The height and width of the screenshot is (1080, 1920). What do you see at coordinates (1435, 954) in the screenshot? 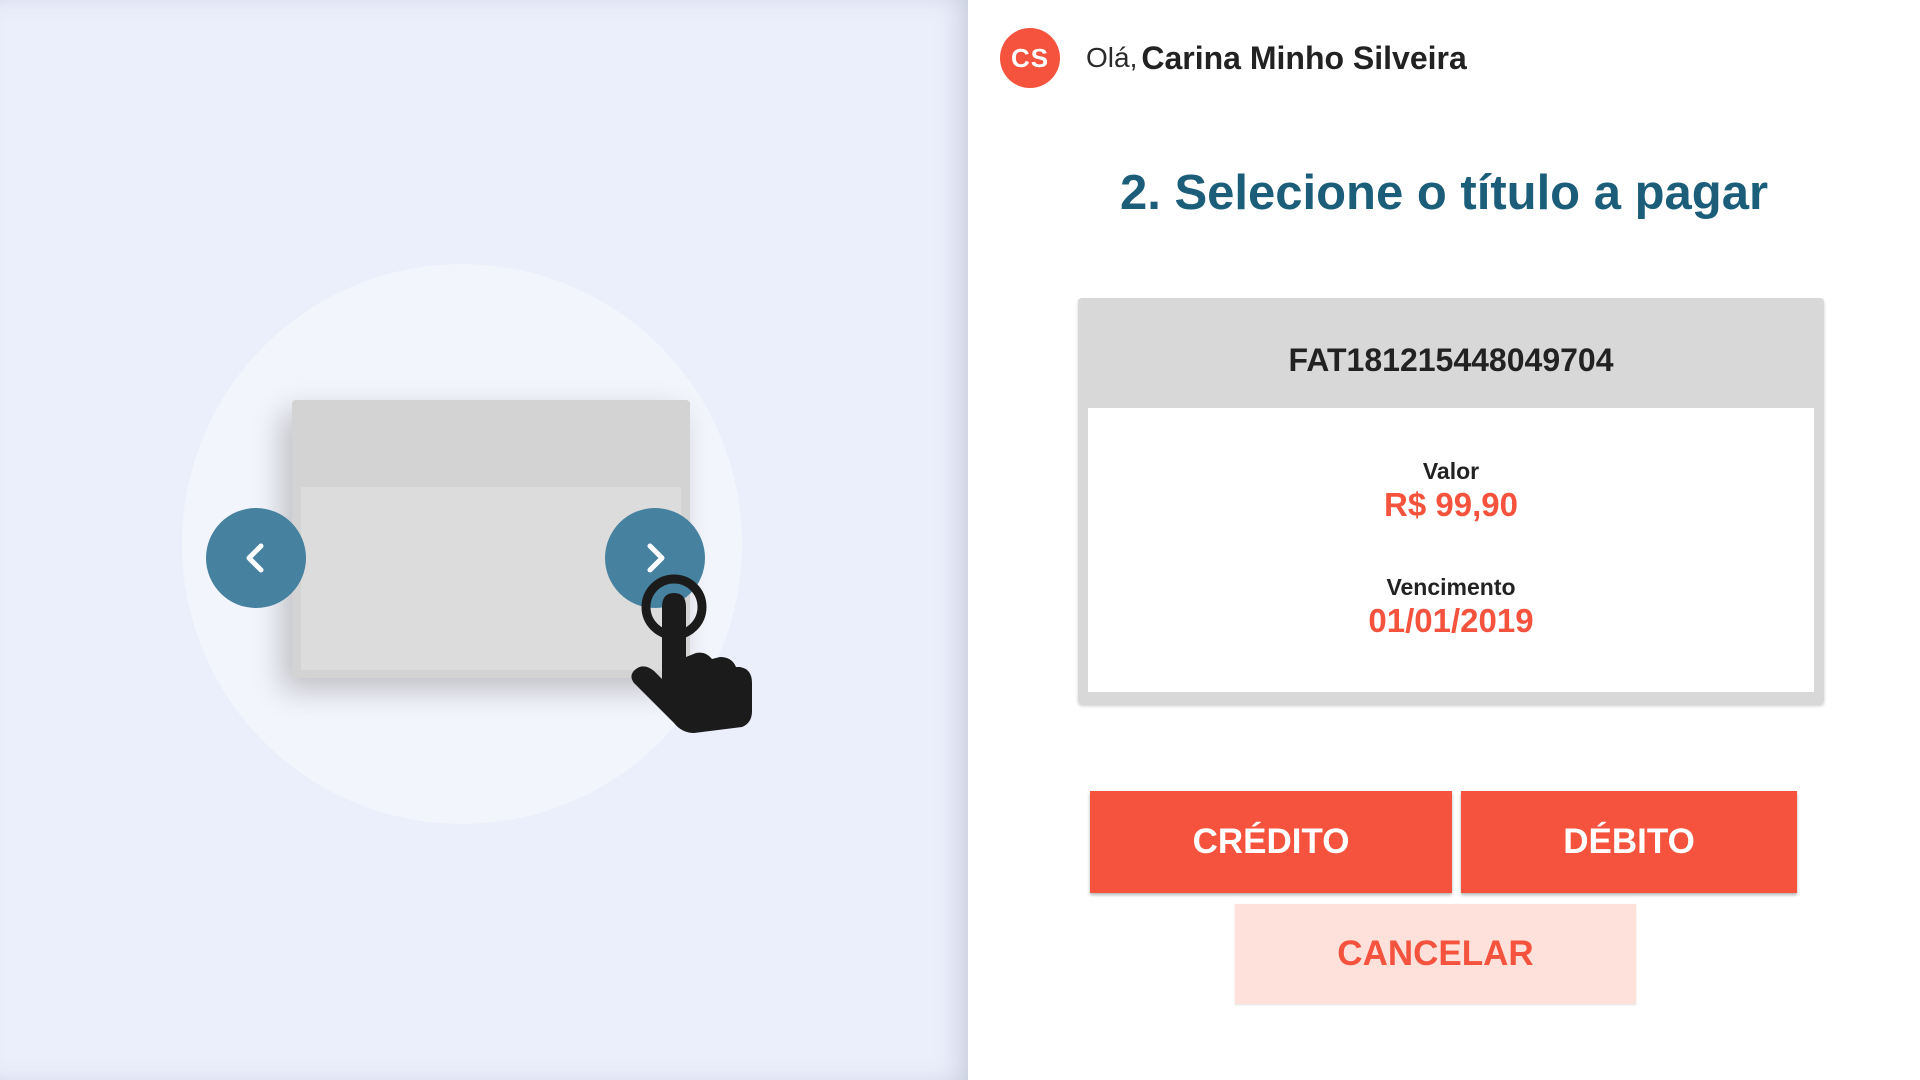
I see `cancel-button: CANCELAR` at bounding box center [1435, 954].